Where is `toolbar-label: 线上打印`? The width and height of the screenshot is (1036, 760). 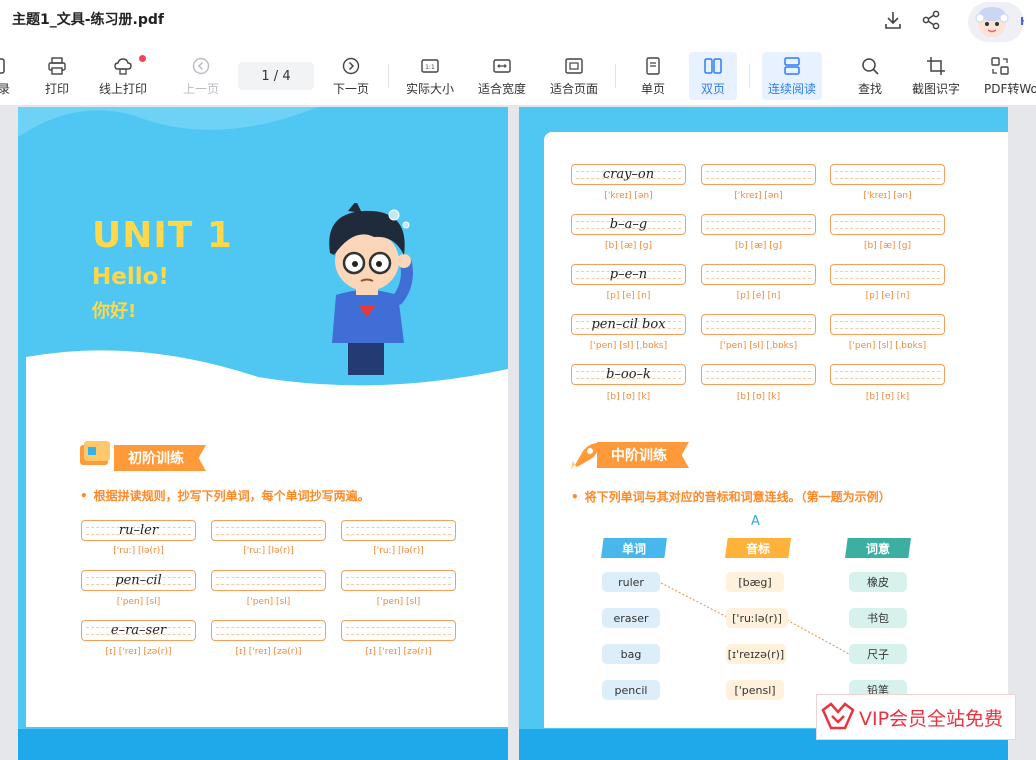
toolbar-label: 线上打印 is located at coordinates (122, 89).